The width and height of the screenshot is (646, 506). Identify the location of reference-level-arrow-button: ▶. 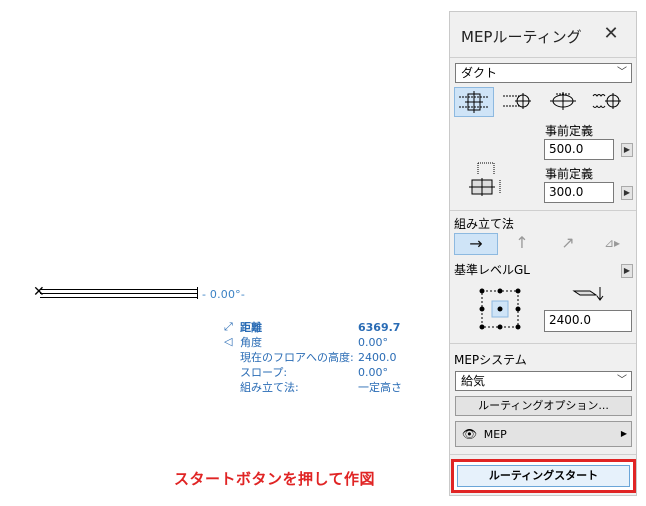
(627, 271).